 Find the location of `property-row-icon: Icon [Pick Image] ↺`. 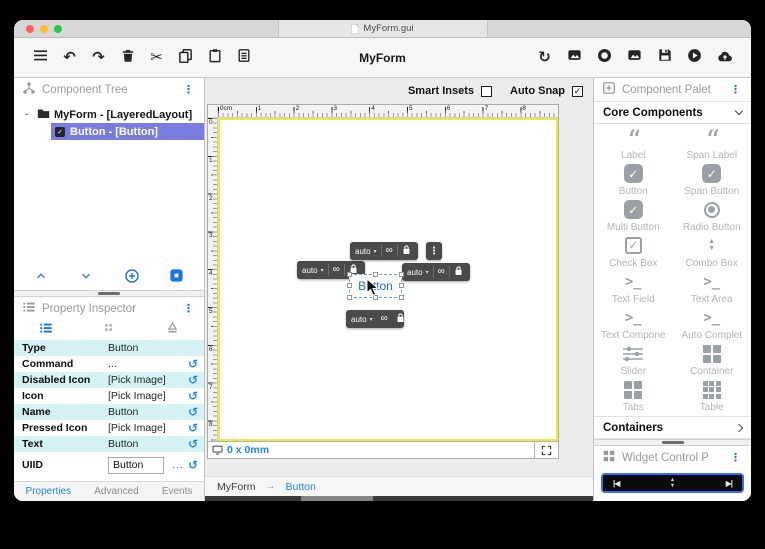

property-row-icon: Icon [Pick Image] ↺ is located at coordinates (109, 396).